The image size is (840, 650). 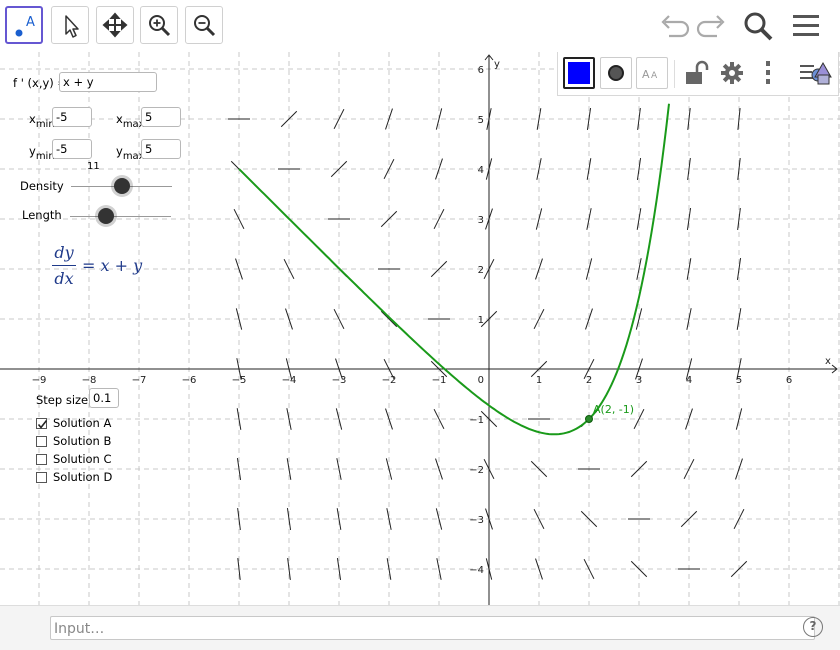 What do you see at coordinates (32, 119) in the screenshot?
I see `xmin-label-text: x` at bounding box center [32, 119].